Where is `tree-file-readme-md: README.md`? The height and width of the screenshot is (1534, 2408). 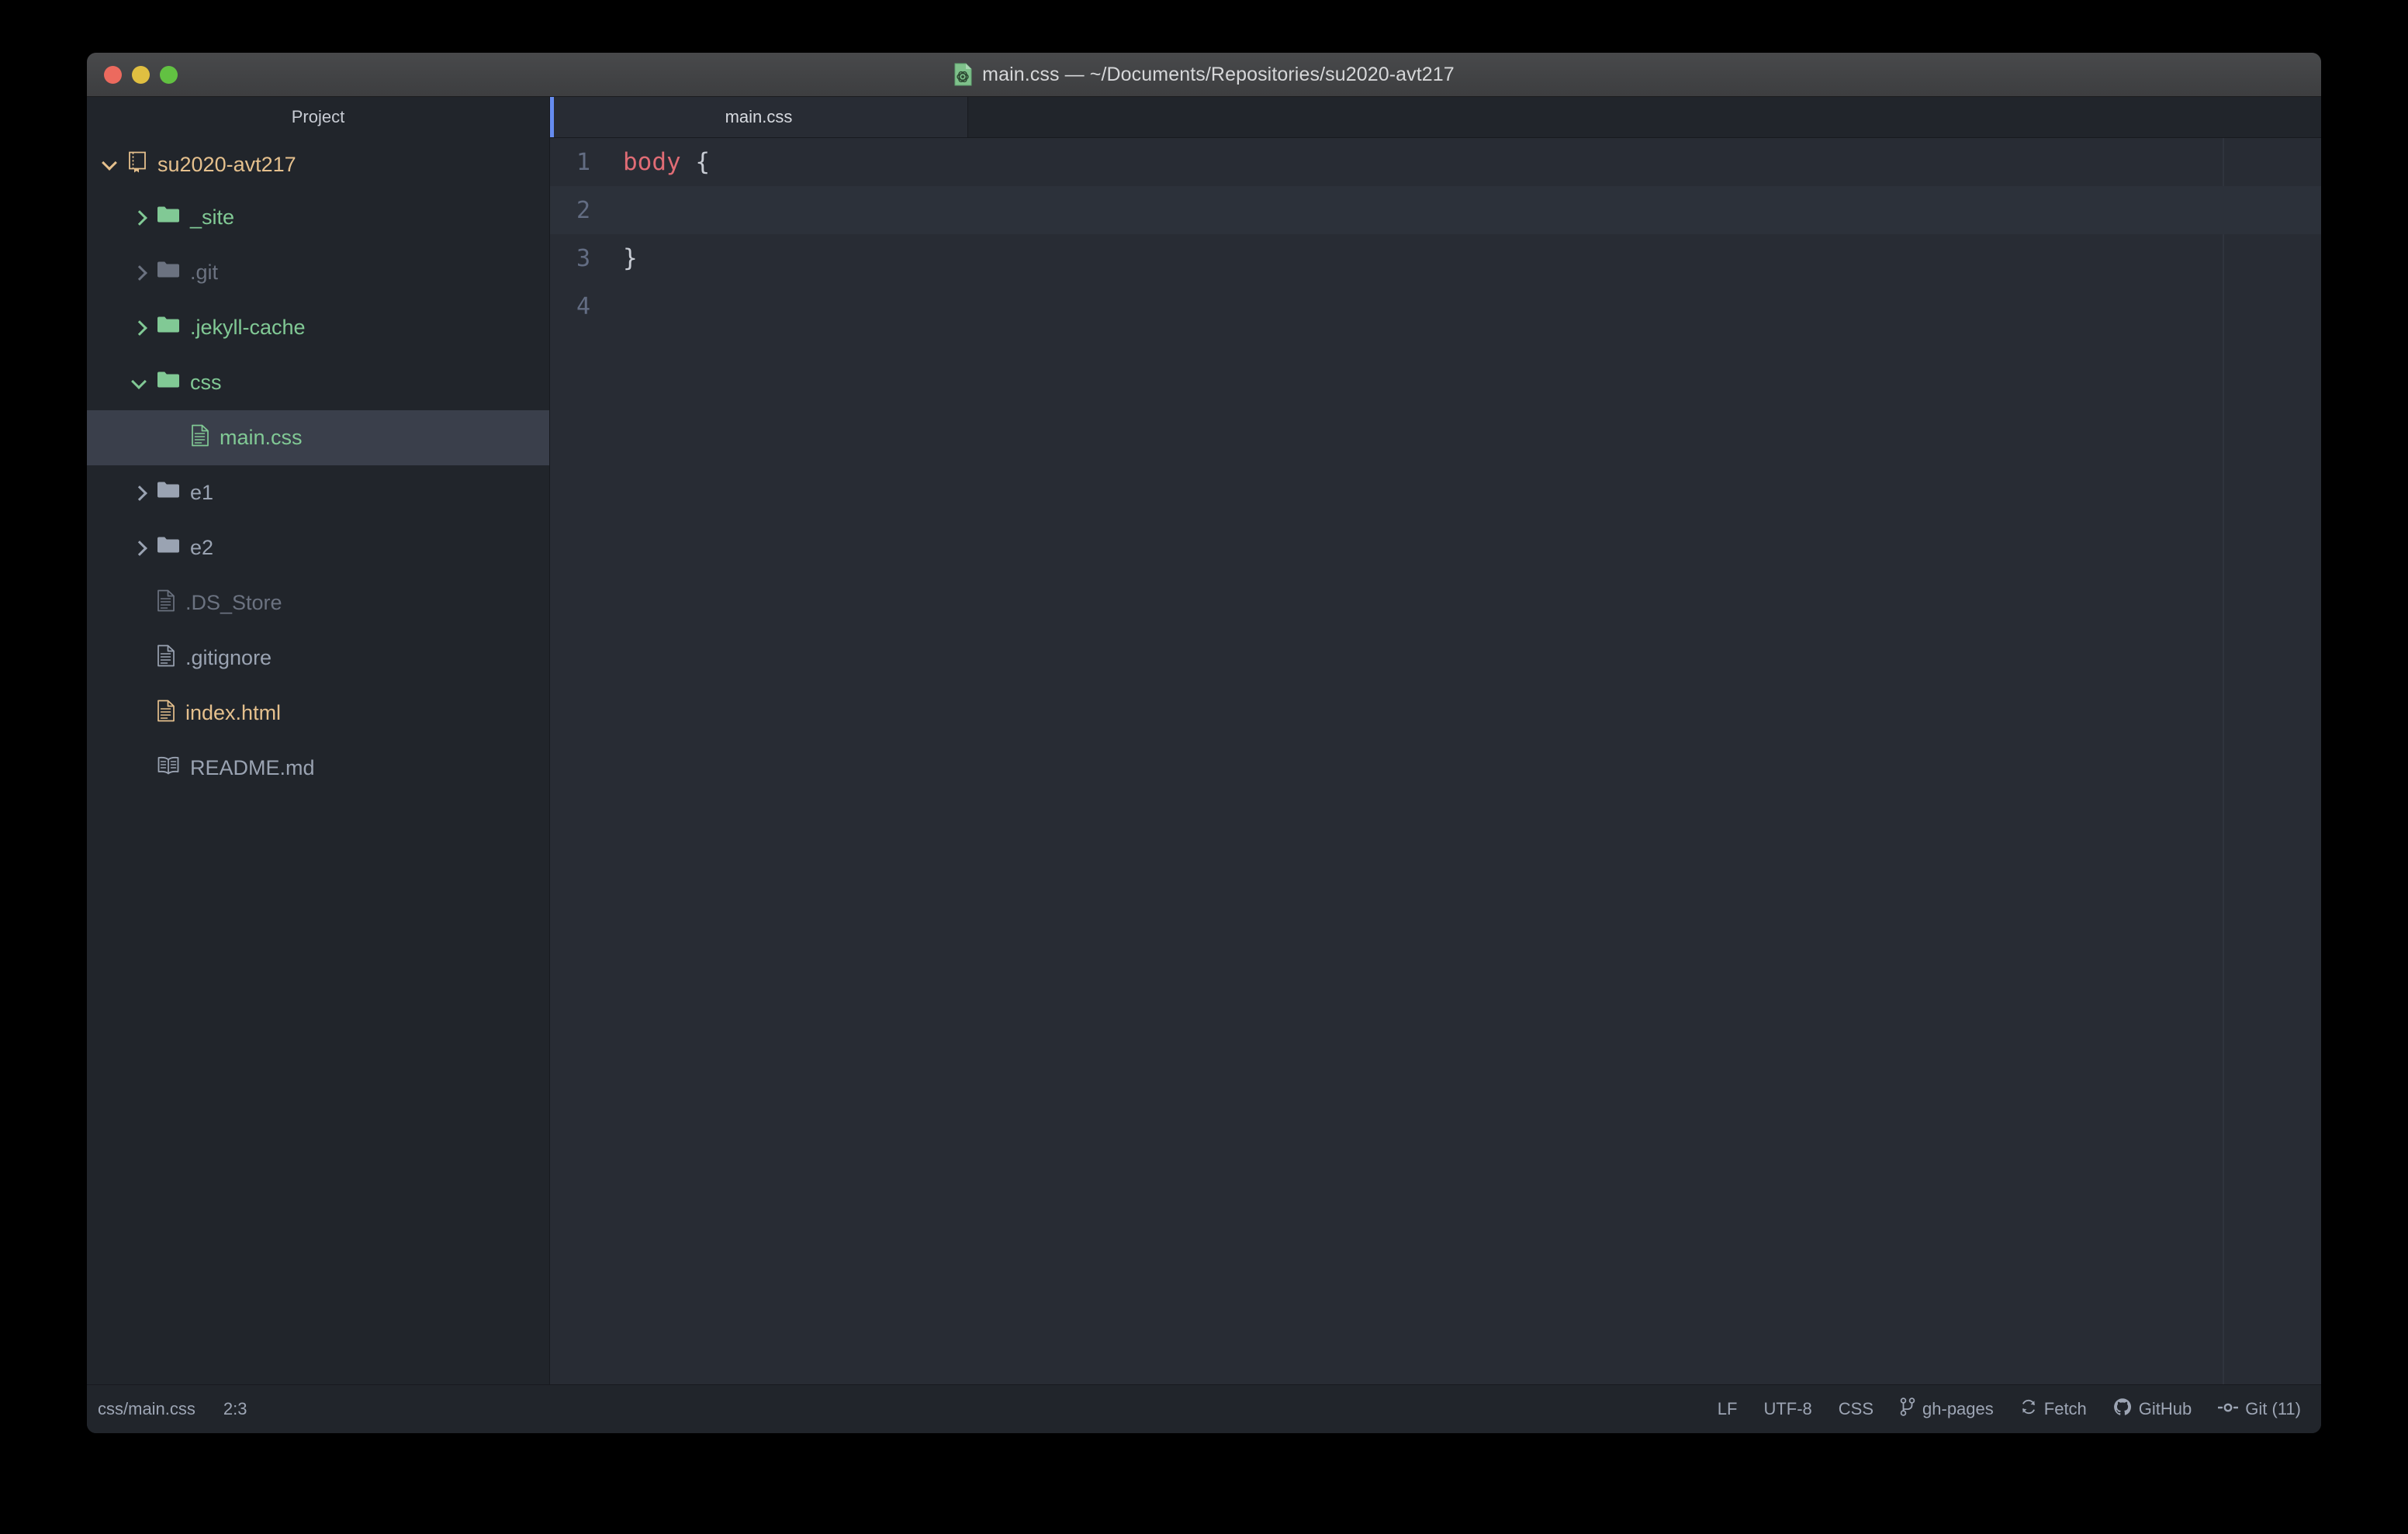 tree-file-readme-md: README.md is located at coordinates (318, 768).